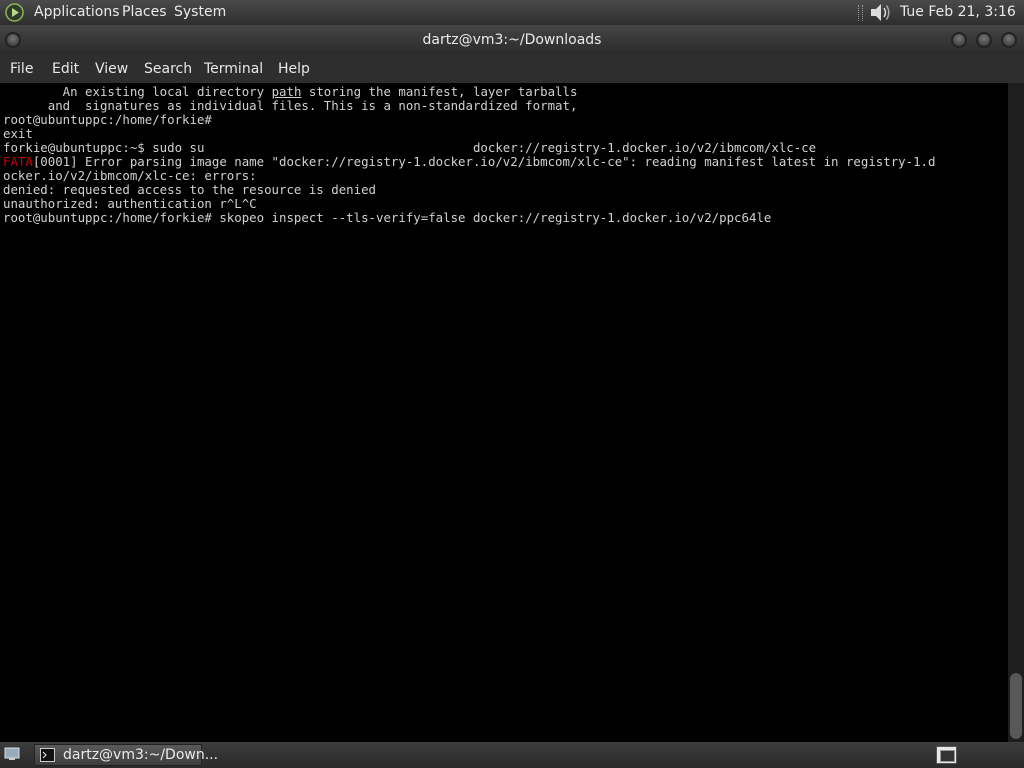 This screenshot has height=768, width=1024. What do you see at coordinates (880, 12) in the screenshot?
I see `speaker-icon` at bounding box center [880, 12].